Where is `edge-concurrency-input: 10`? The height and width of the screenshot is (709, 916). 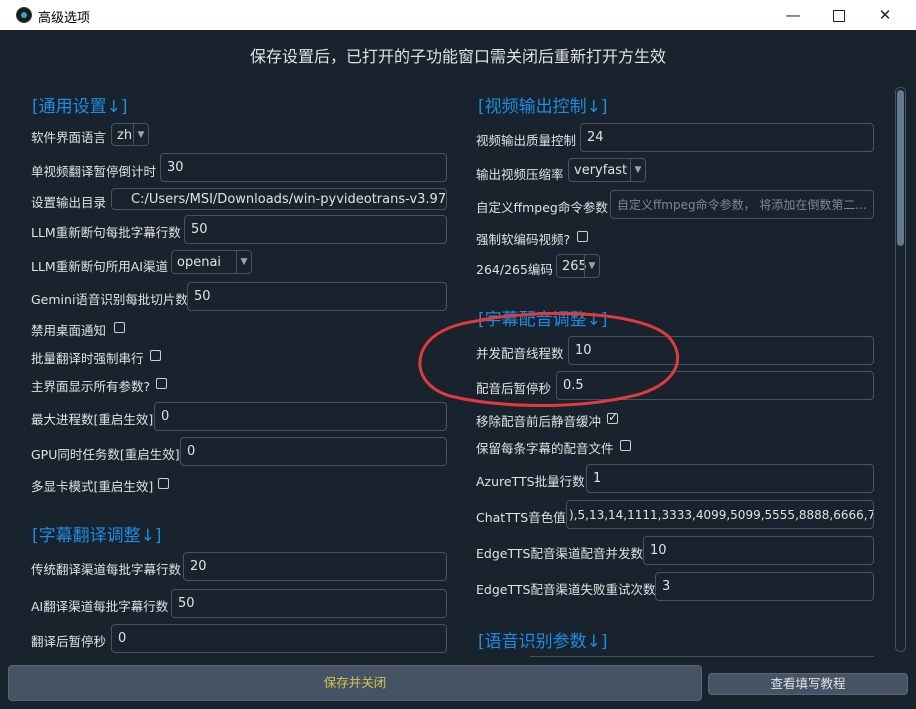
edge-concurrency-input: 10 is located at coordinates (758, 550).